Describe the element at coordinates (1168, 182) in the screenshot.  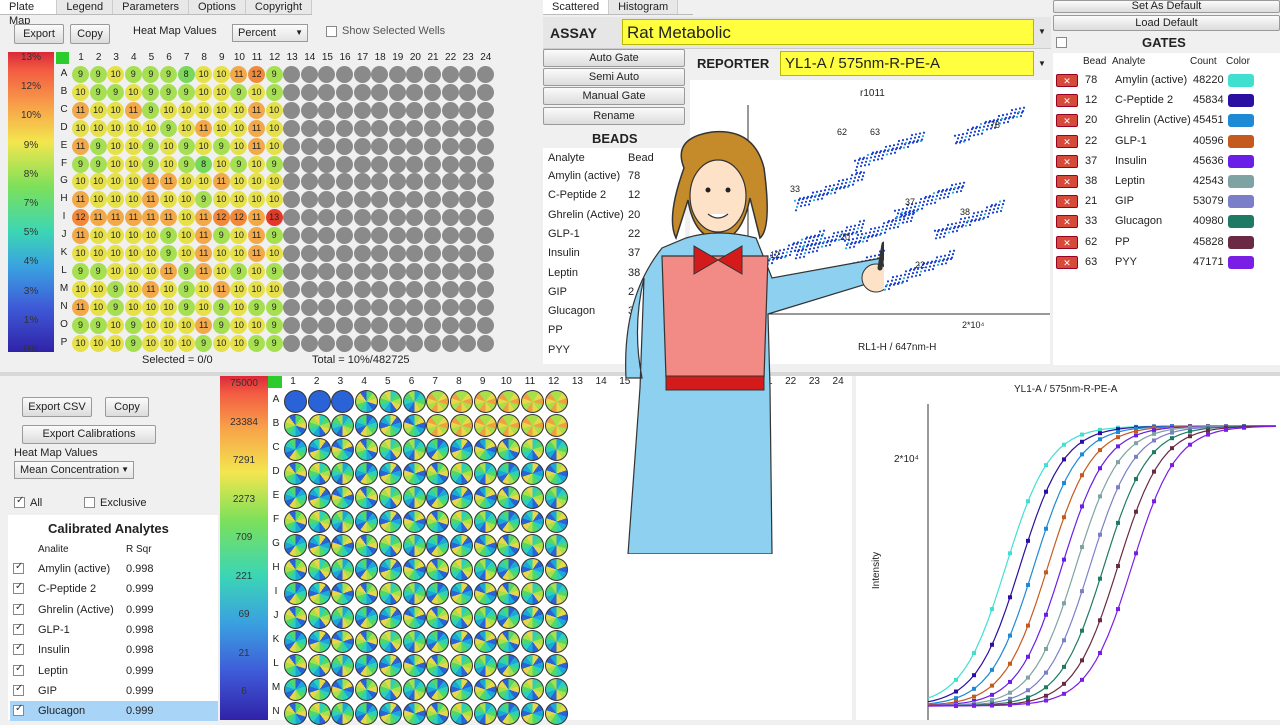
I see `gate-row: ✕ 38 Leptin 42543` at that location.